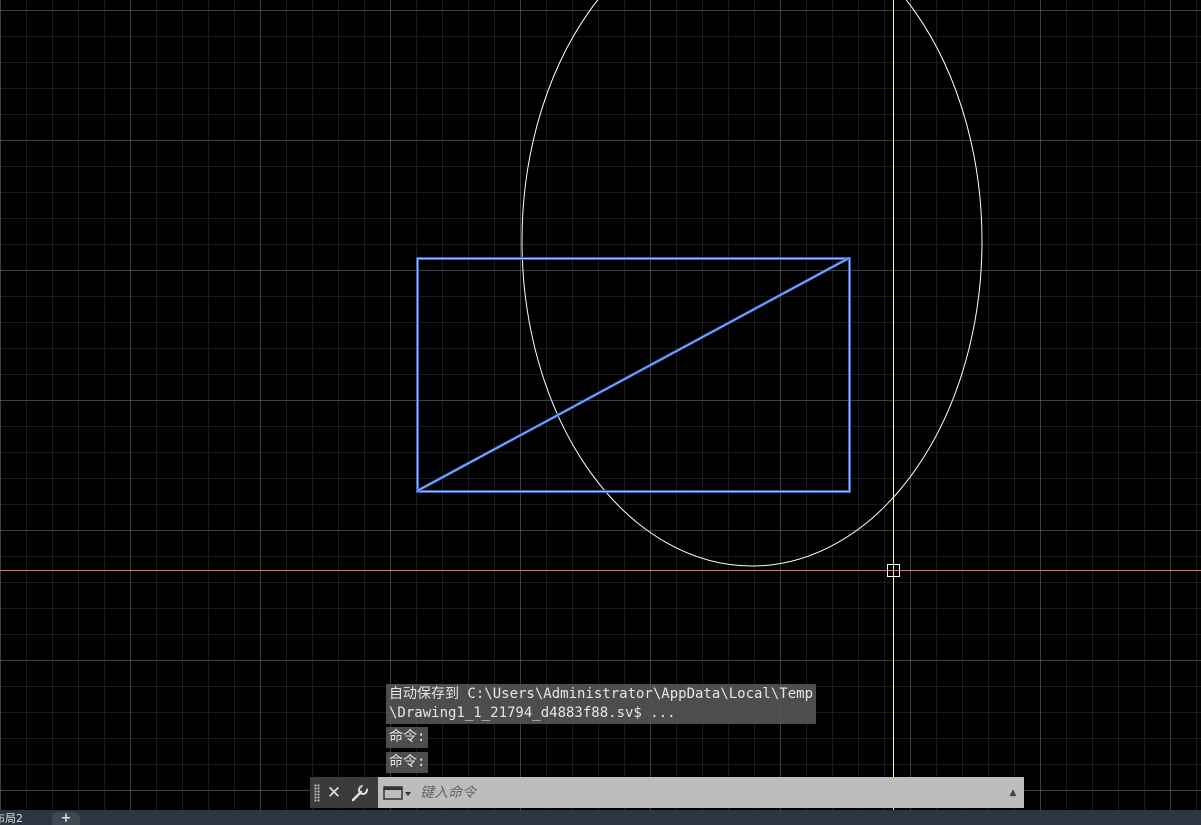 Image resolution: width=1201 pixels, height=825 pixels. I want to click on triangle-up-icon: ▲, so click(1013, 792).